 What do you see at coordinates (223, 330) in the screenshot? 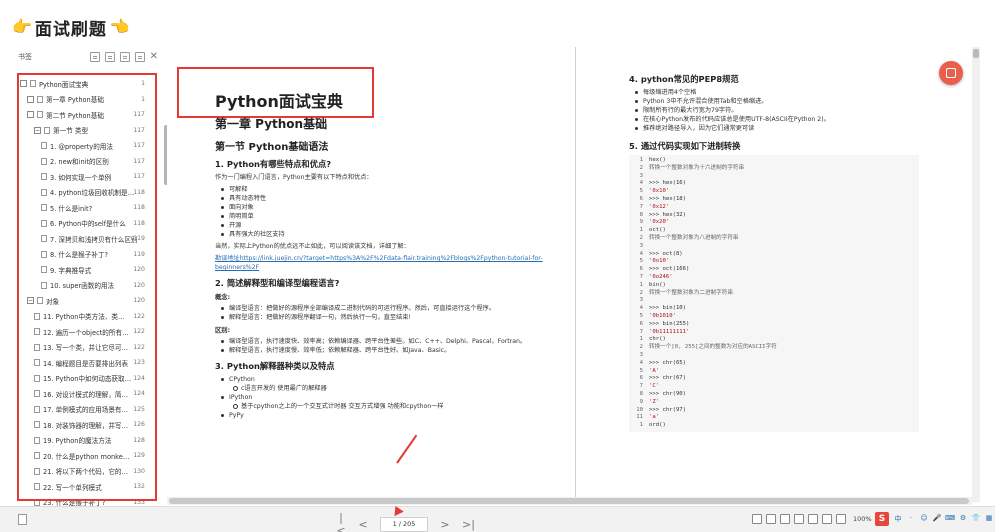
I see `difference-label: 区别:` at bounding box center [223, 330].